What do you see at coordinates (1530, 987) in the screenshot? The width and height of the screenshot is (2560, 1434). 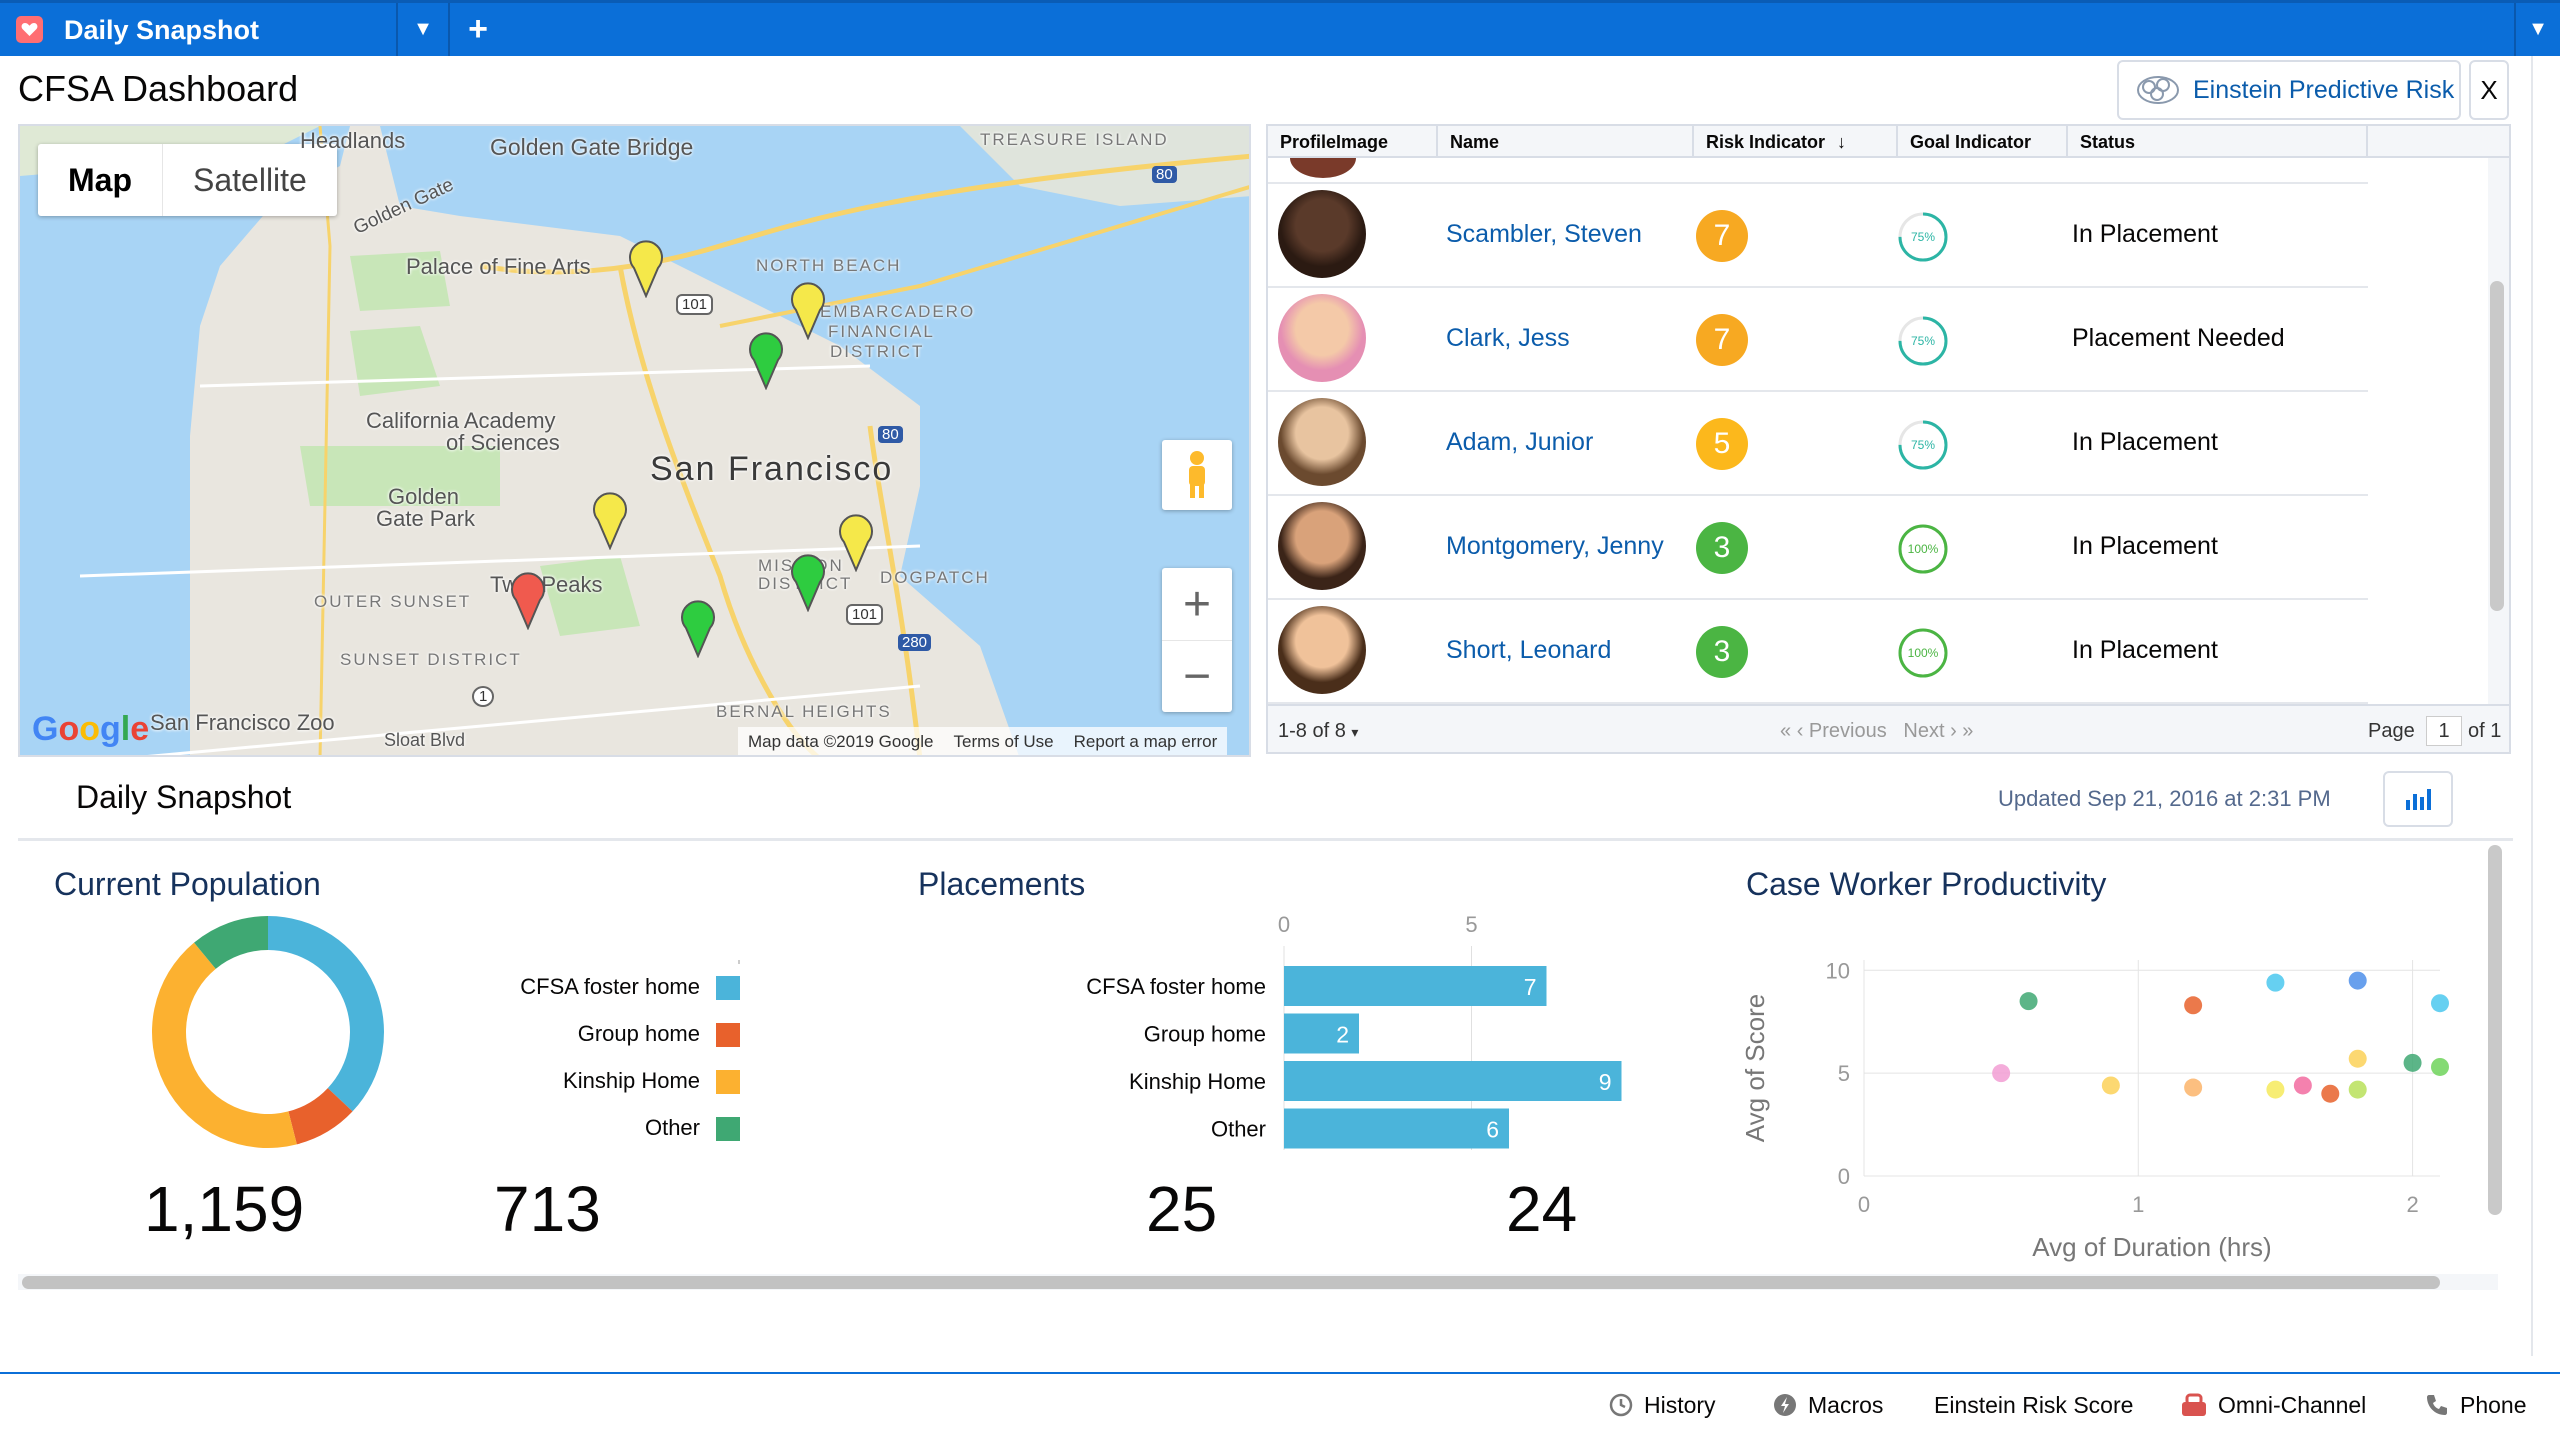 I see `bar-value-label: 7` at bounding box center [1530, 987].